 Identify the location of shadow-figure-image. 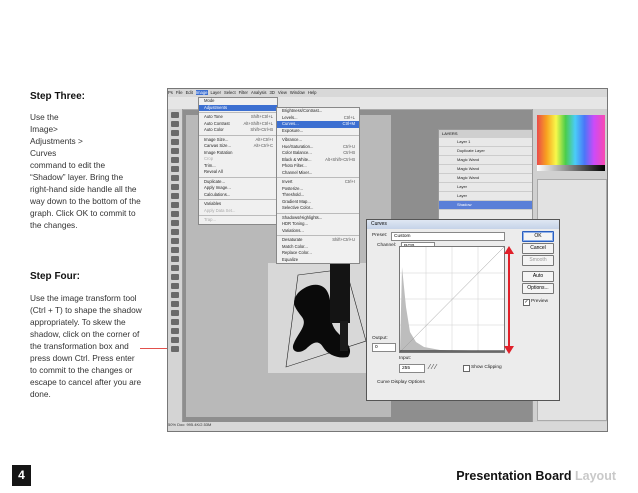
(323, 318).